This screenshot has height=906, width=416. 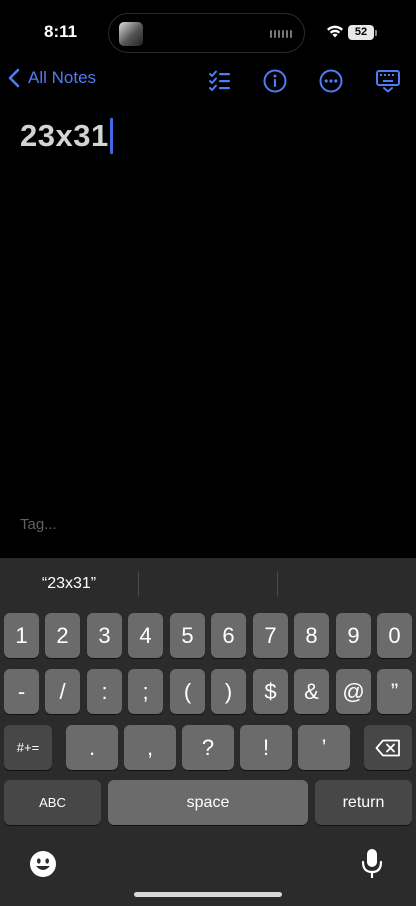 What do you see at coordinates (14, 78) in the screenshot?
I see `chevron-left-icon` at bounding box center [14, 78].